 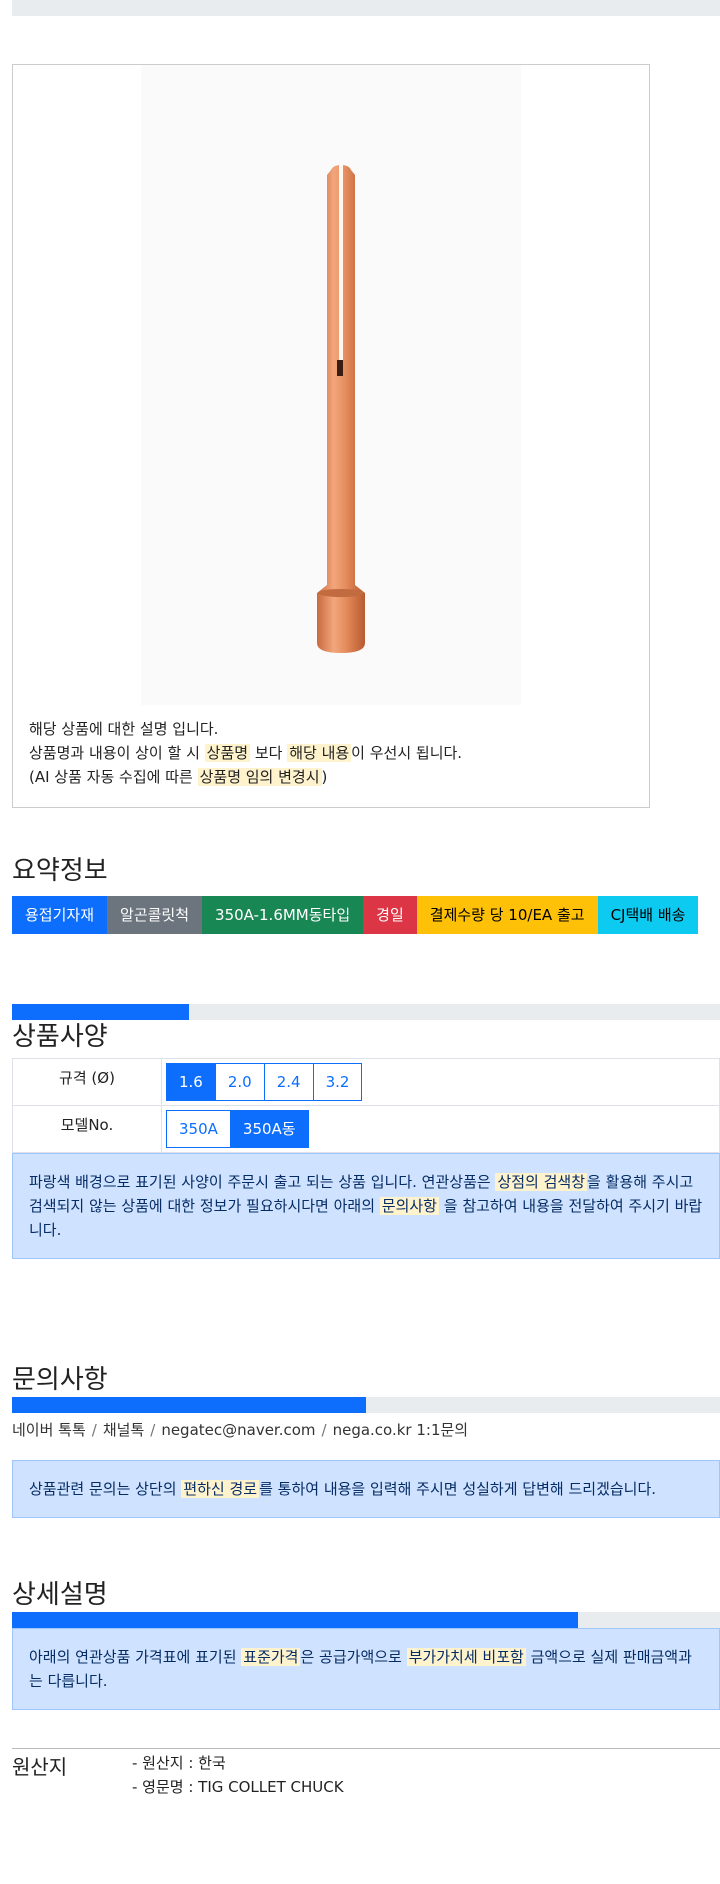 I want to click on notice-highlight: 편하신 경로, so click(x=220, y=1489).